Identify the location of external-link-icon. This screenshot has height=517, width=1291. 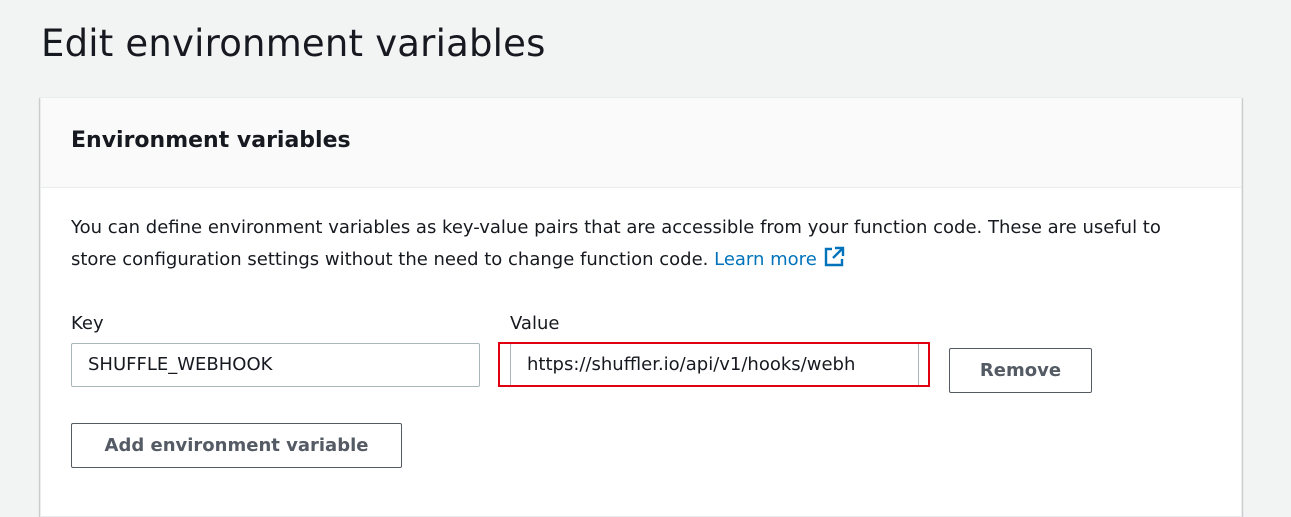
(834, 262).